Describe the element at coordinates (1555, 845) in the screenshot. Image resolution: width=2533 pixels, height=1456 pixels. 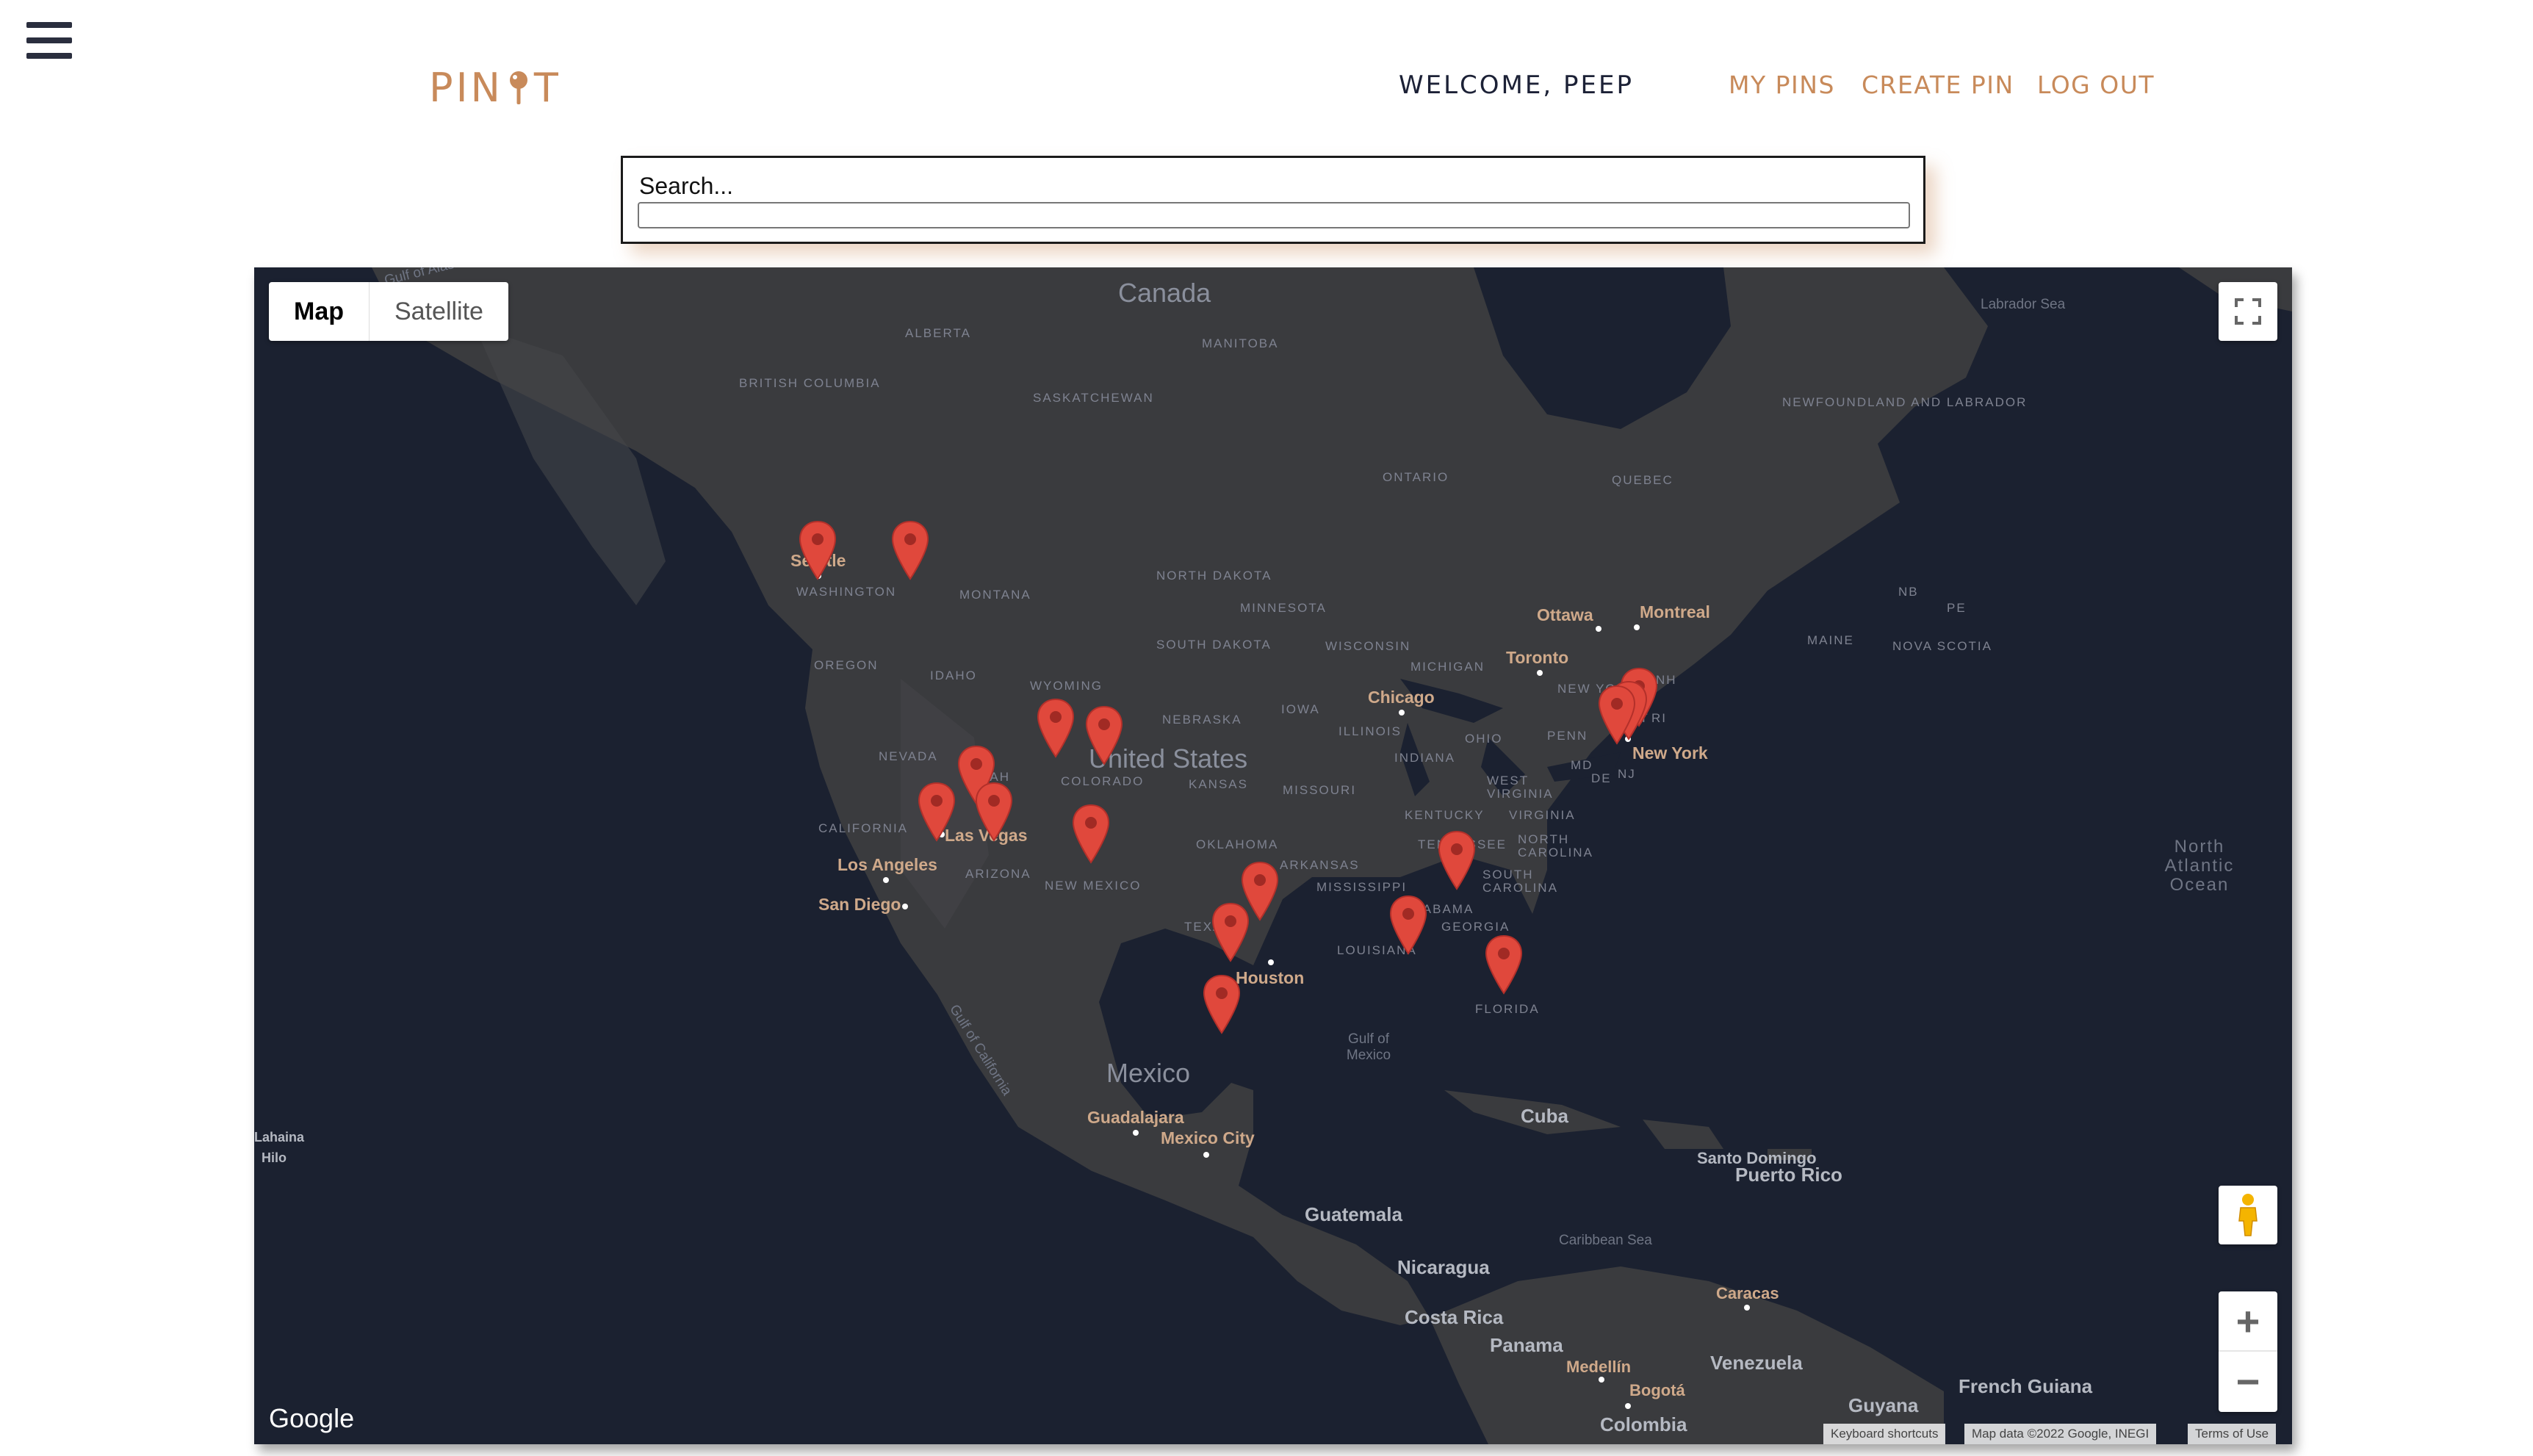
I see `label-region: NORTH CAROLINA` at that location.